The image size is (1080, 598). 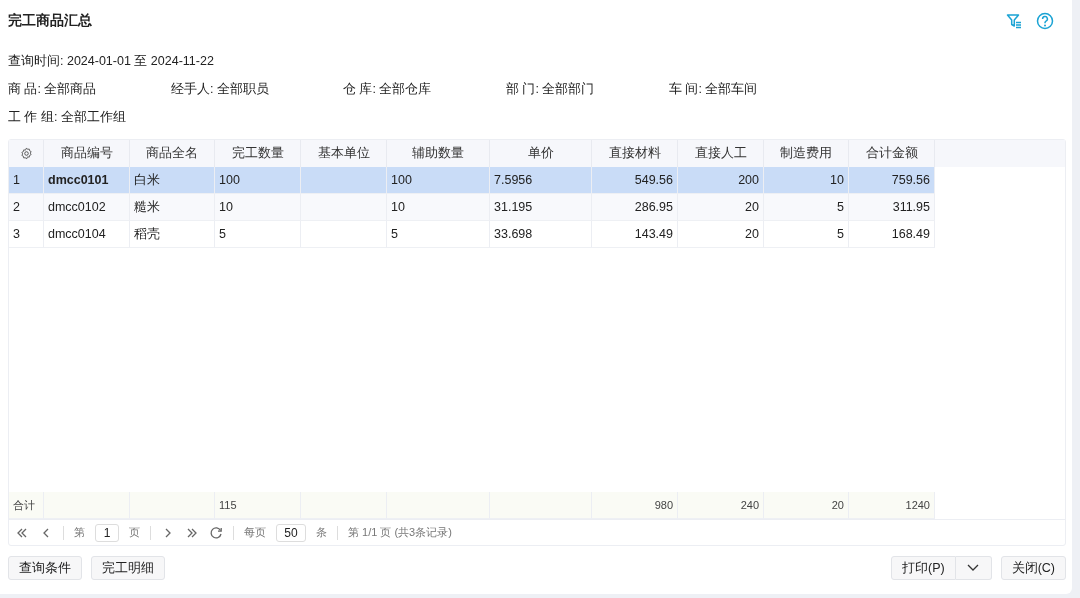 I want to click on total-label: 合计, so click(x=26, y=505).